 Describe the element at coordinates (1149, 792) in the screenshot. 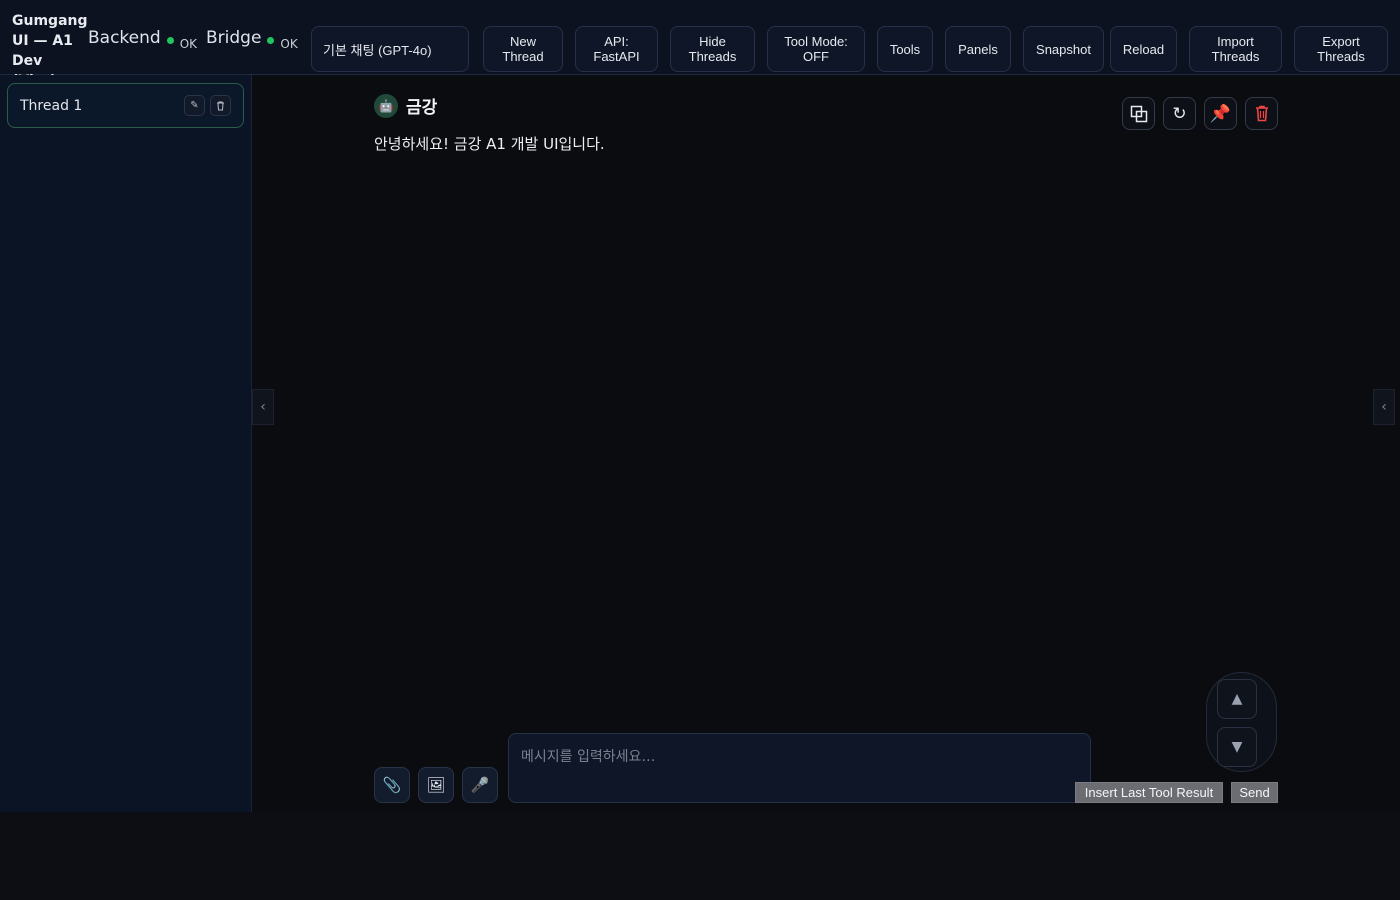

I see `insert-last-tool-result-button: Insert Last Tool Result` at that location.